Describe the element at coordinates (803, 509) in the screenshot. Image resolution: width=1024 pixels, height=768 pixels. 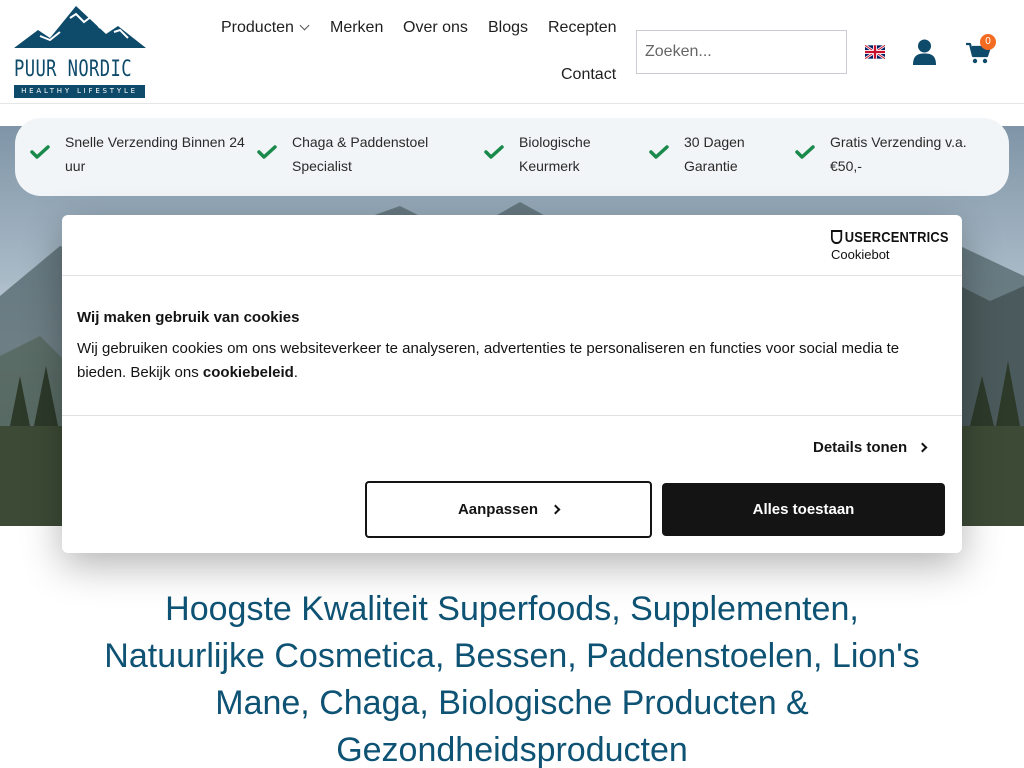
I see `allow-all-button: Alles toestaan` at that location.